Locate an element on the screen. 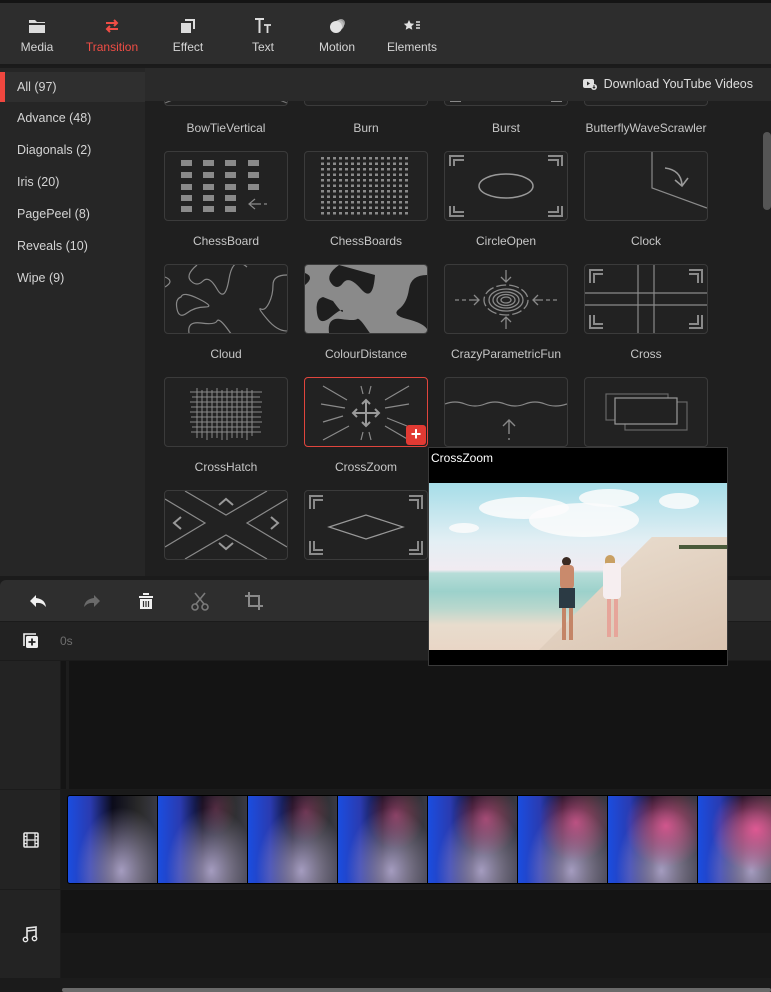 This screenshot has height=992, width=771. add-transition-button: + is located at coordinates (416, 435).